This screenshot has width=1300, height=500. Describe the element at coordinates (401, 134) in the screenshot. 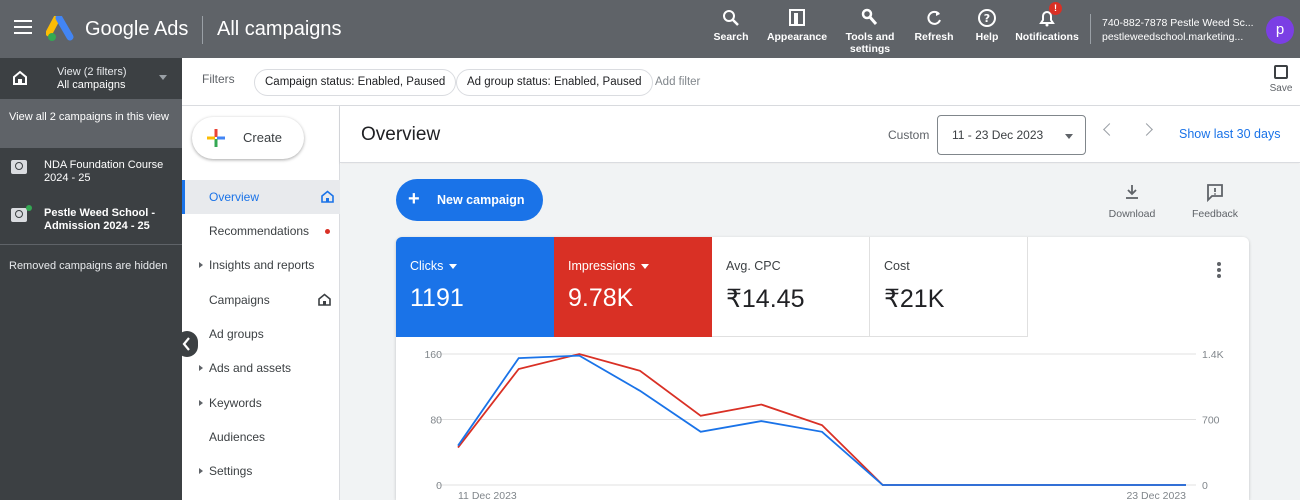

I see `page-heading: Overview` at that location.